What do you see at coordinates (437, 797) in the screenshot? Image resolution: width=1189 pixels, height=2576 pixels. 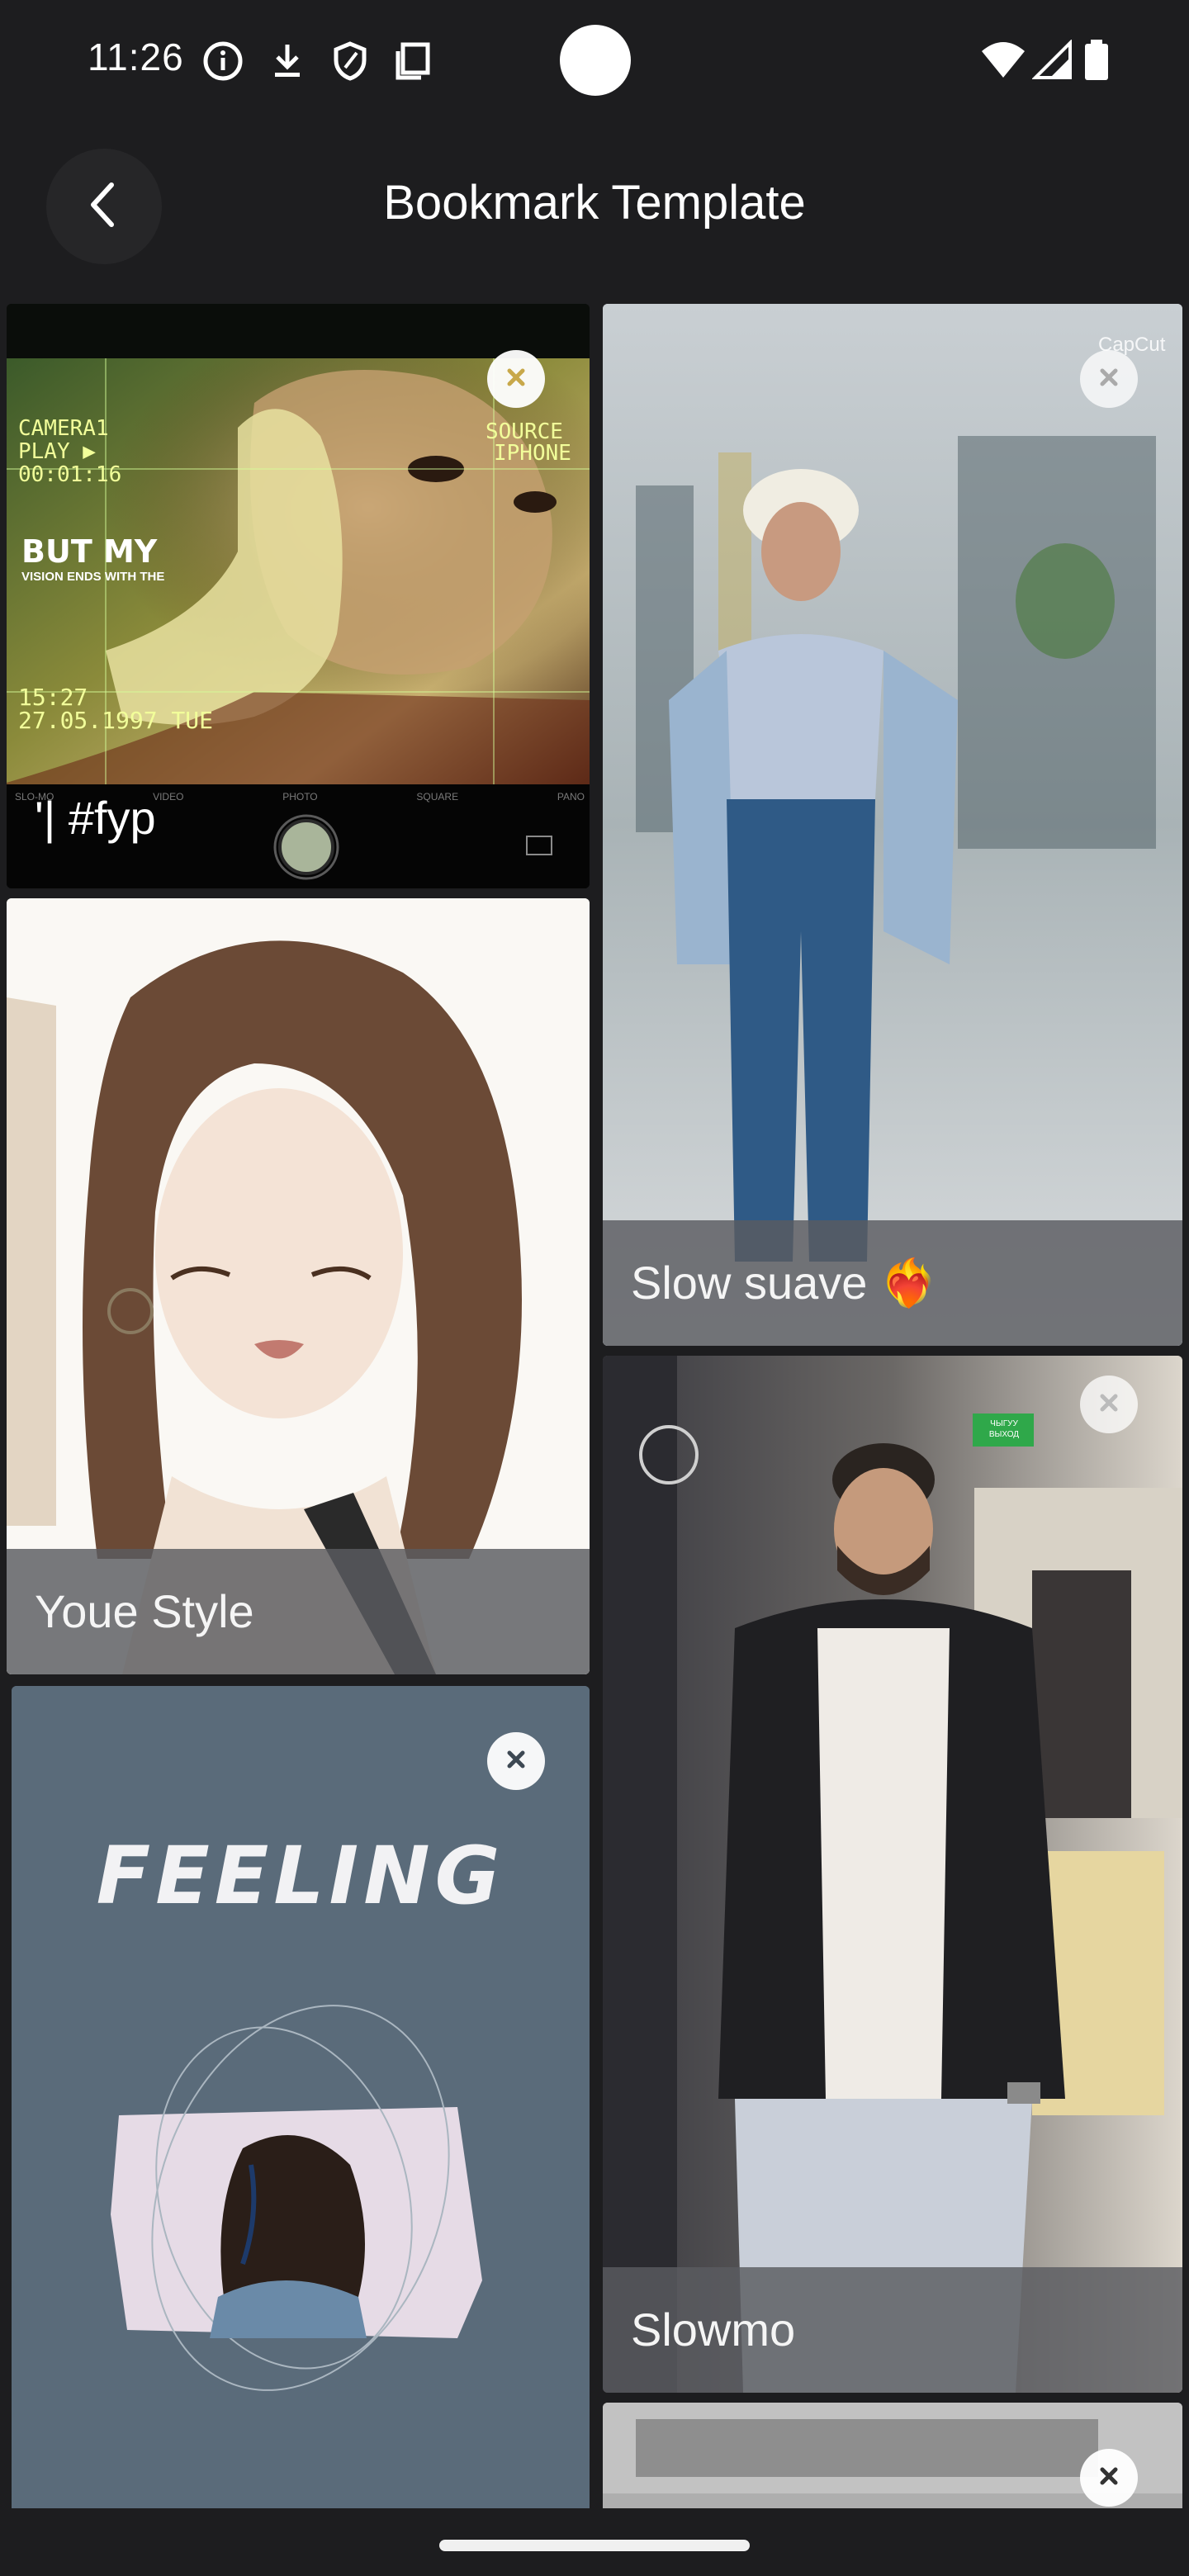 I see `mode-square: SQUARE` at bounding box center [437, 797].